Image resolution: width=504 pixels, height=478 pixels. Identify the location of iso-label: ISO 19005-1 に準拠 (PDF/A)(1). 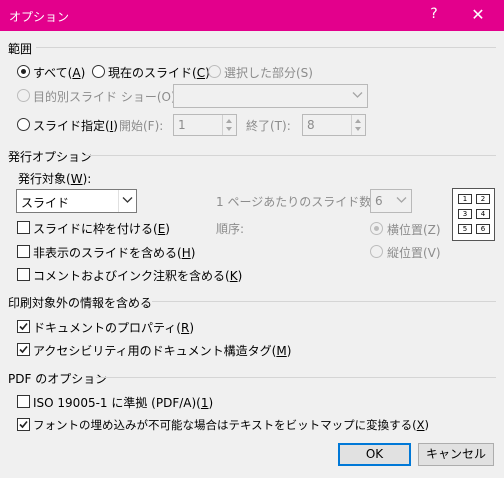
(123, 402).